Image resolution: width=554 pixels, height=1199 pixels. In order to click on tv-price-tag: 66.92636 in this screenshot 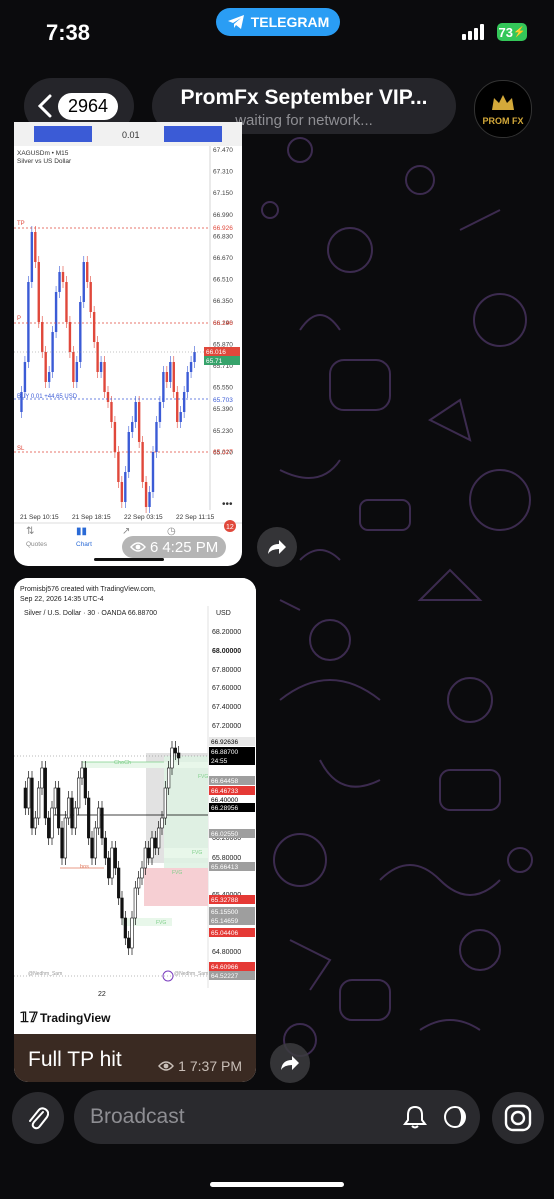, I will do `click(224, 742)`.